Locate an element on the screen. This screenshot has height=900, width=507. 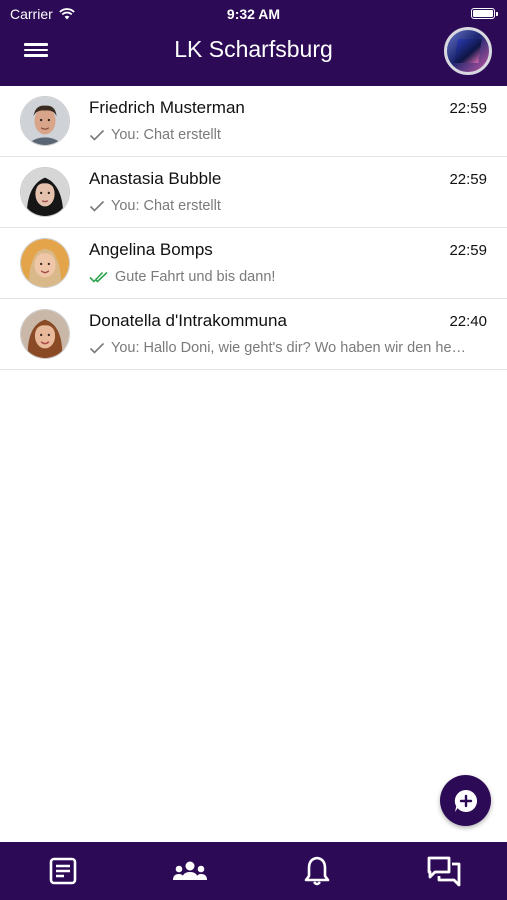
nav-documents is located at coordinates (63, 871).